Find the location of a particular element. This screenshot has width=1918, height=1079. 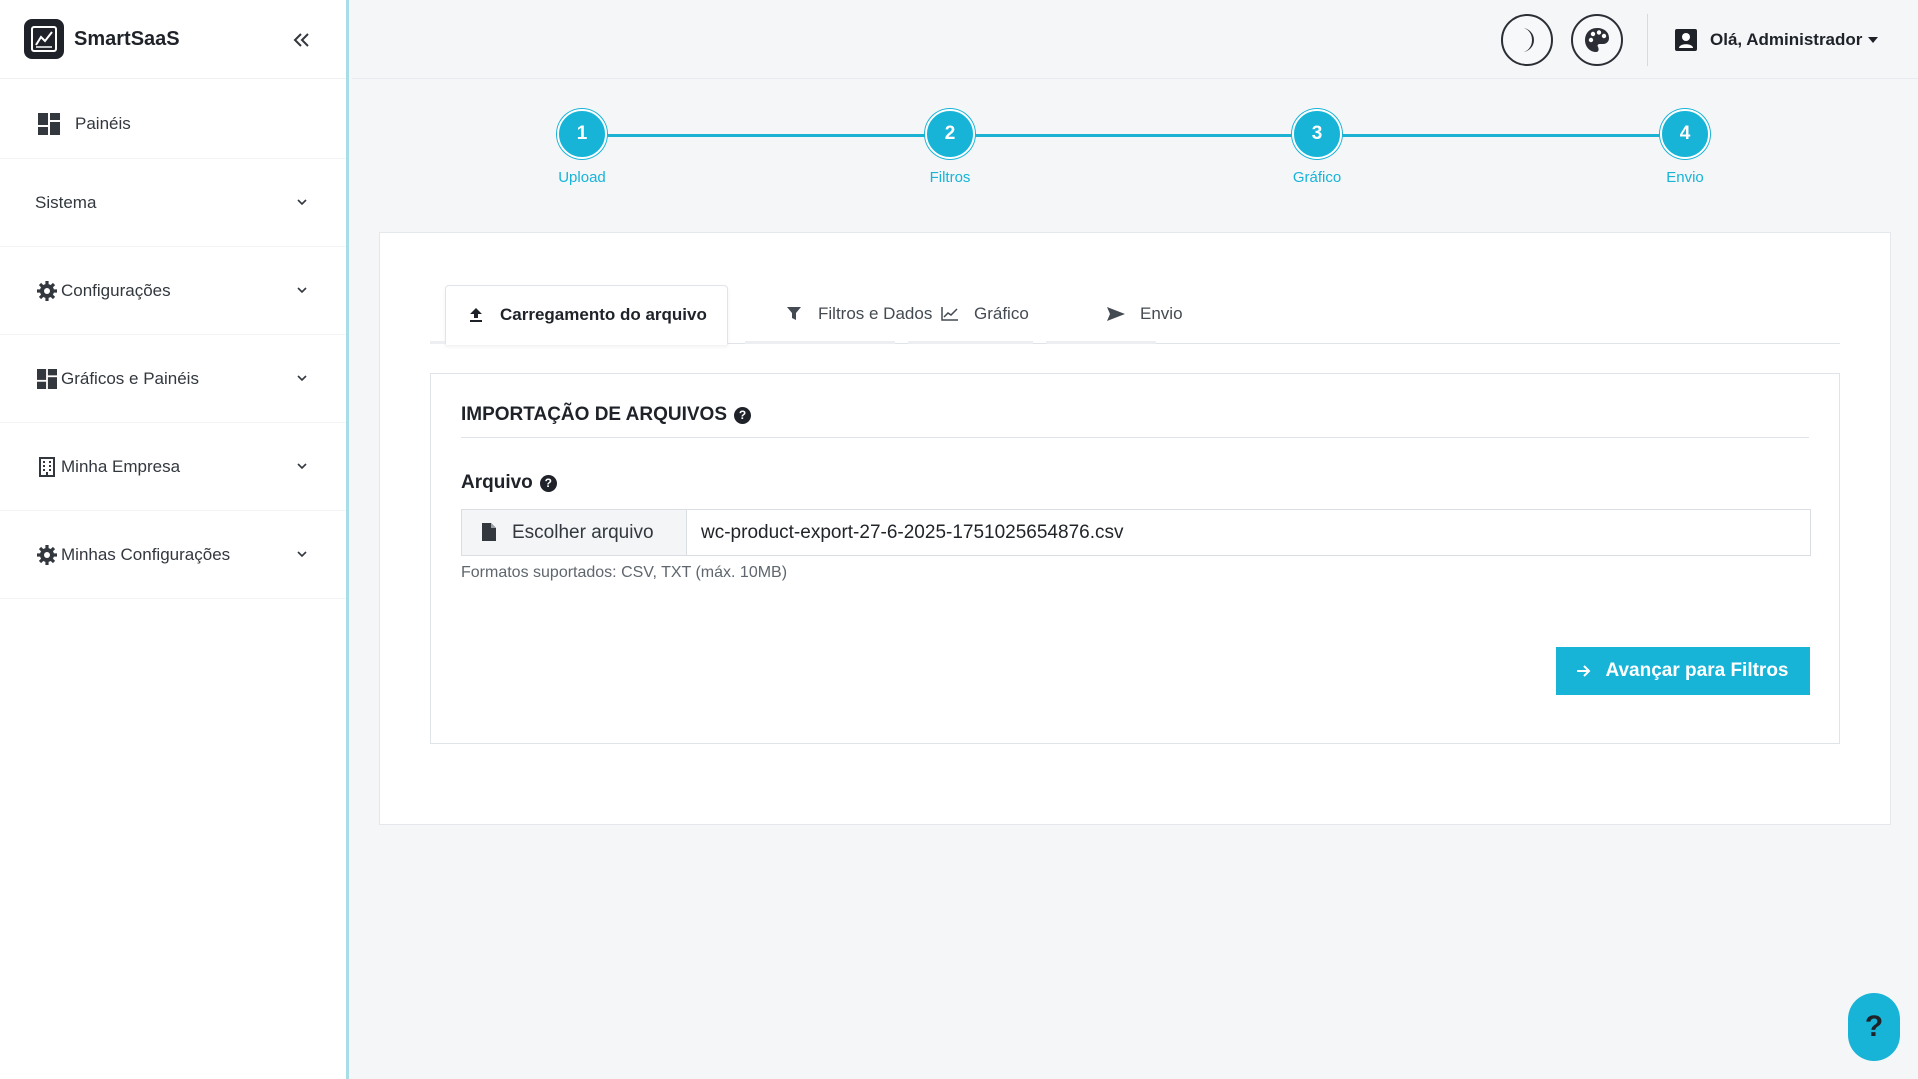

send-icon is located at coordinates (1116, 314).